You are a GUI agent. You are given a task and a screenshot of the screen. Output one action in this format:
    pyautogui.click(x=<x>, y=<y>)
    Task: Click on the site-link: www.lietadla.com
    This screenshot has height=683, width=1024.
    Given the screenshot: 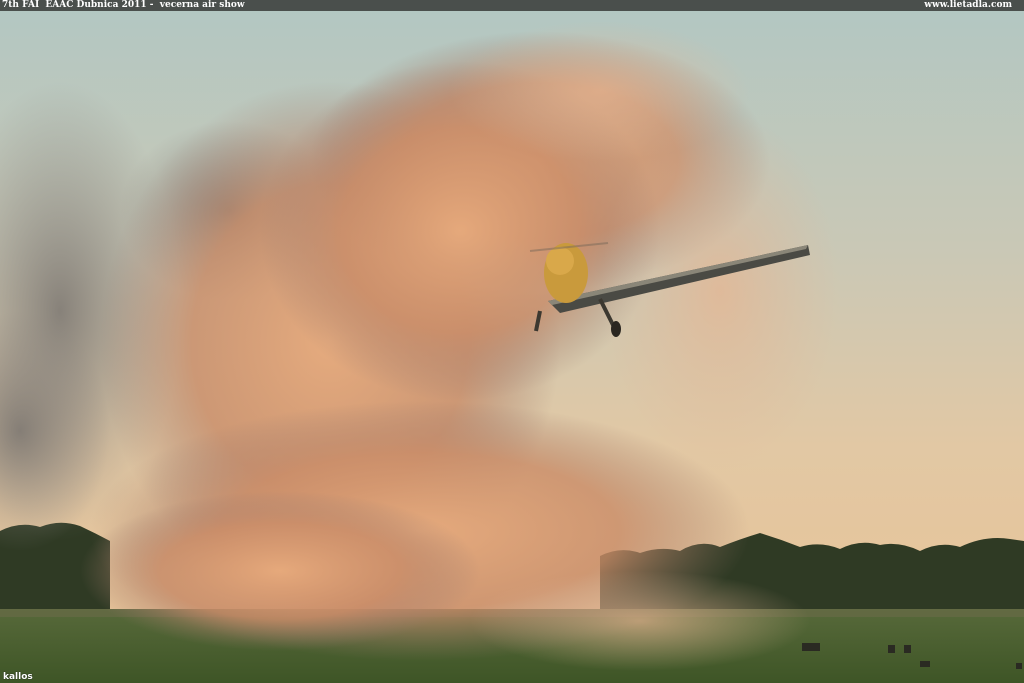 What is the action you would take?
    pyautogui.click(x=968, y=5)
    